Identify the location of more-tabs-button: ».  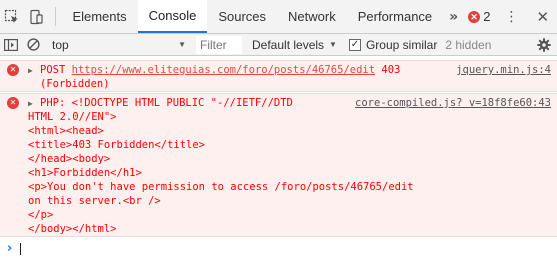
(453, 16).